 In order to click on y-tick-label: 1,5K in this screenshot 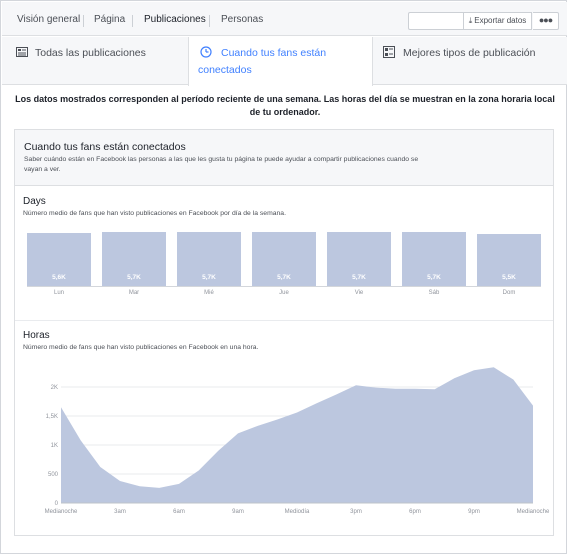, I will do `click(52, 417)`.